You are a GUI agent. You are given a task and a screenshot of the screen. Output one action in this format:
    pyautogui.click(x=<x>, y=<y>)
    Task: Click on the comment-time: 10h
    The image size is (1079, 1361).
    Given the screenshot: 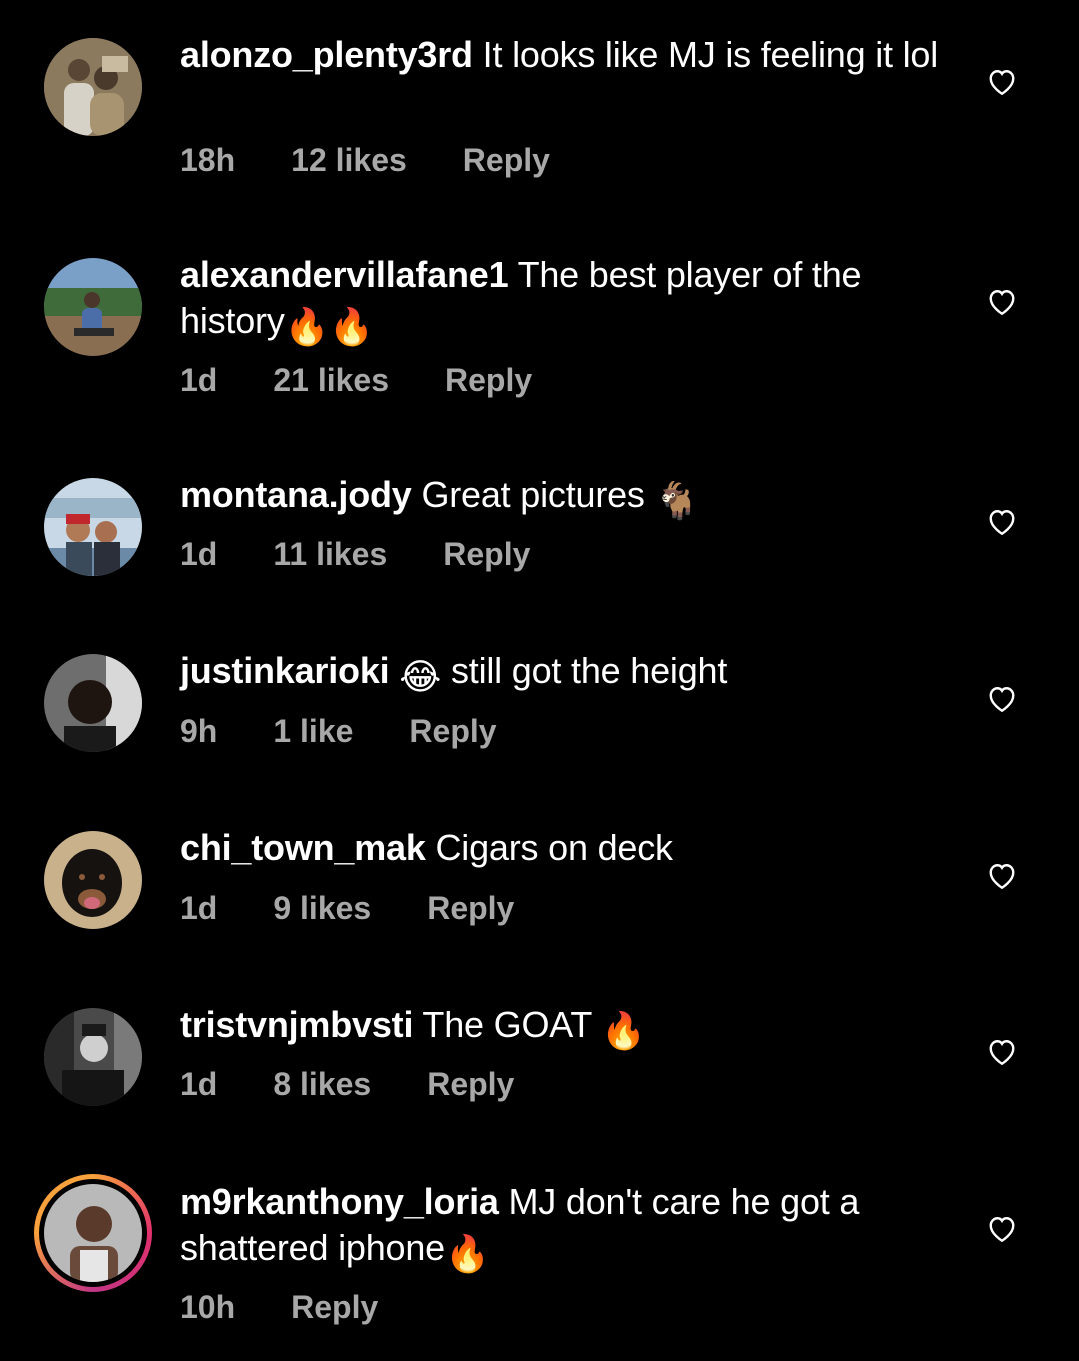 What is the action you would take?
    pyautogui.click(x=208, y=1307)
    